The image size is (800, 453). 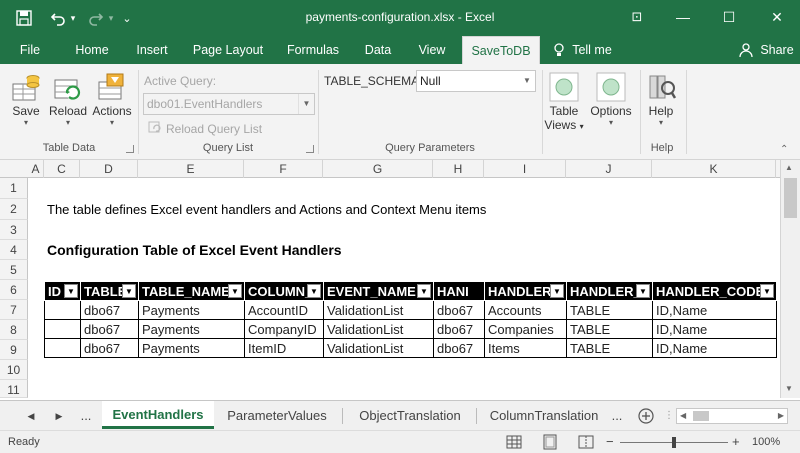 What do you see at coordinates (501, 50) in the screenshot?
I see `tab-savetodb: SaveToDB` at bounding box center [501, 50].